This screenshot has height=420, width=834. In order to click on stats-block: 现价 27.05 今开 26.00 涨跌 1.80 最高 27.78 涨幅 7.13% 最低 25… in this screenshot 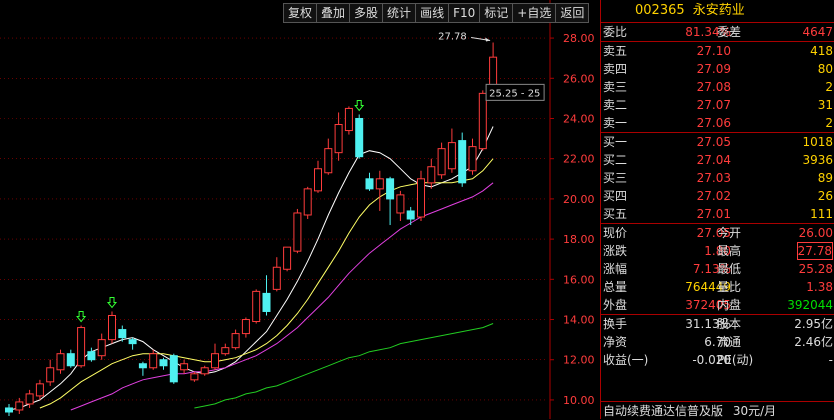, I will do `click(717, 268)`.